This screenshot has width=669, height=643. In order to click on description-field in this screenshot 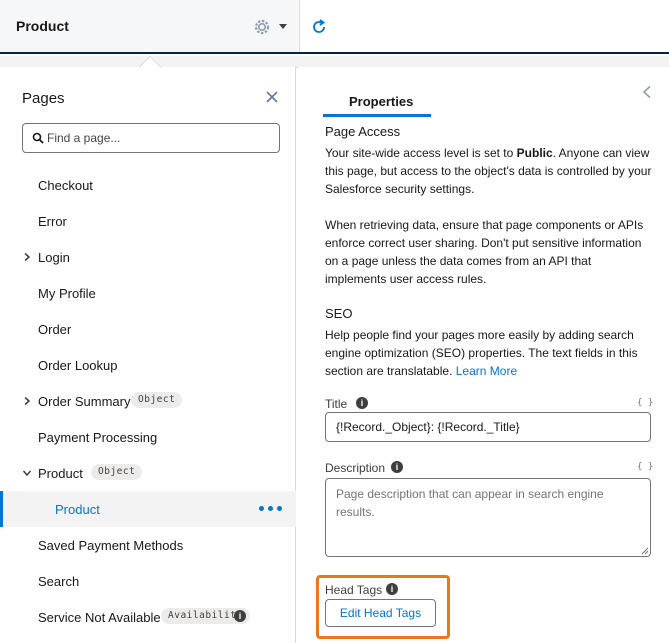, I will do `click(488, 517)`.